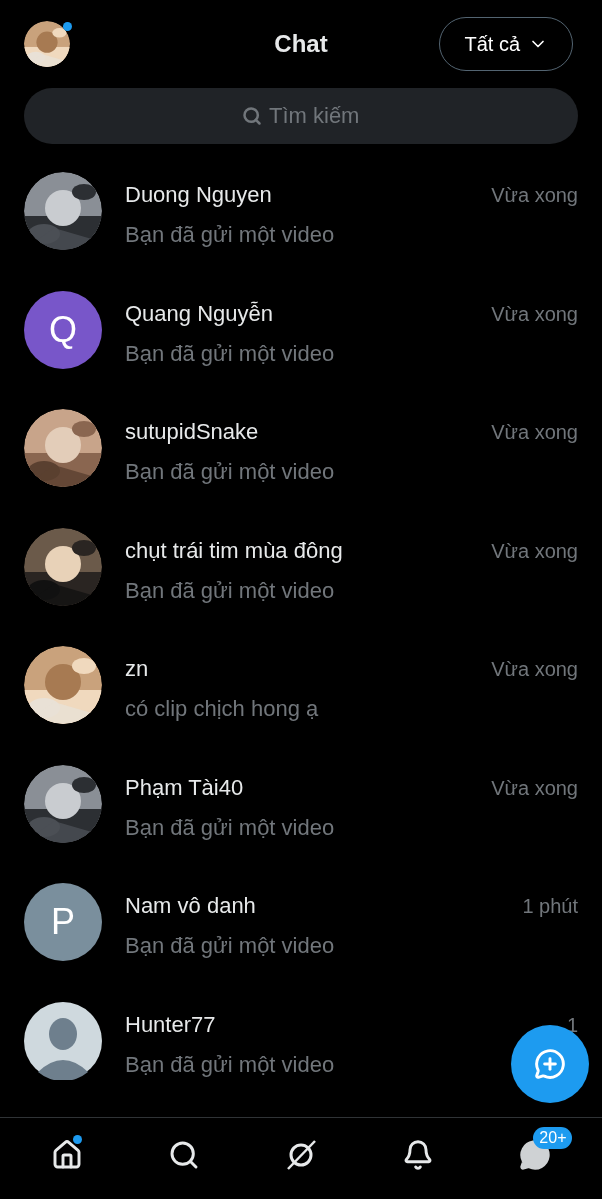 The height and width of the screenshot is (1199, 602). Describe the element at coordinates (301, 447) in the screenshot. I see `conversation-item: sutupidSnake Vừa xong Bạn đã gửi một video` at that location.